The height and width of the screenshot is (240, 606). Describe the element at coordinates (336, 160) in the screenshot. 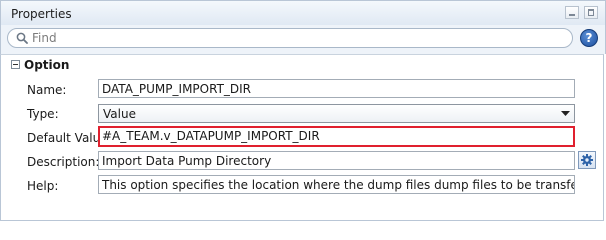

I see `description-field: Import Data Pump Directory` at that location.